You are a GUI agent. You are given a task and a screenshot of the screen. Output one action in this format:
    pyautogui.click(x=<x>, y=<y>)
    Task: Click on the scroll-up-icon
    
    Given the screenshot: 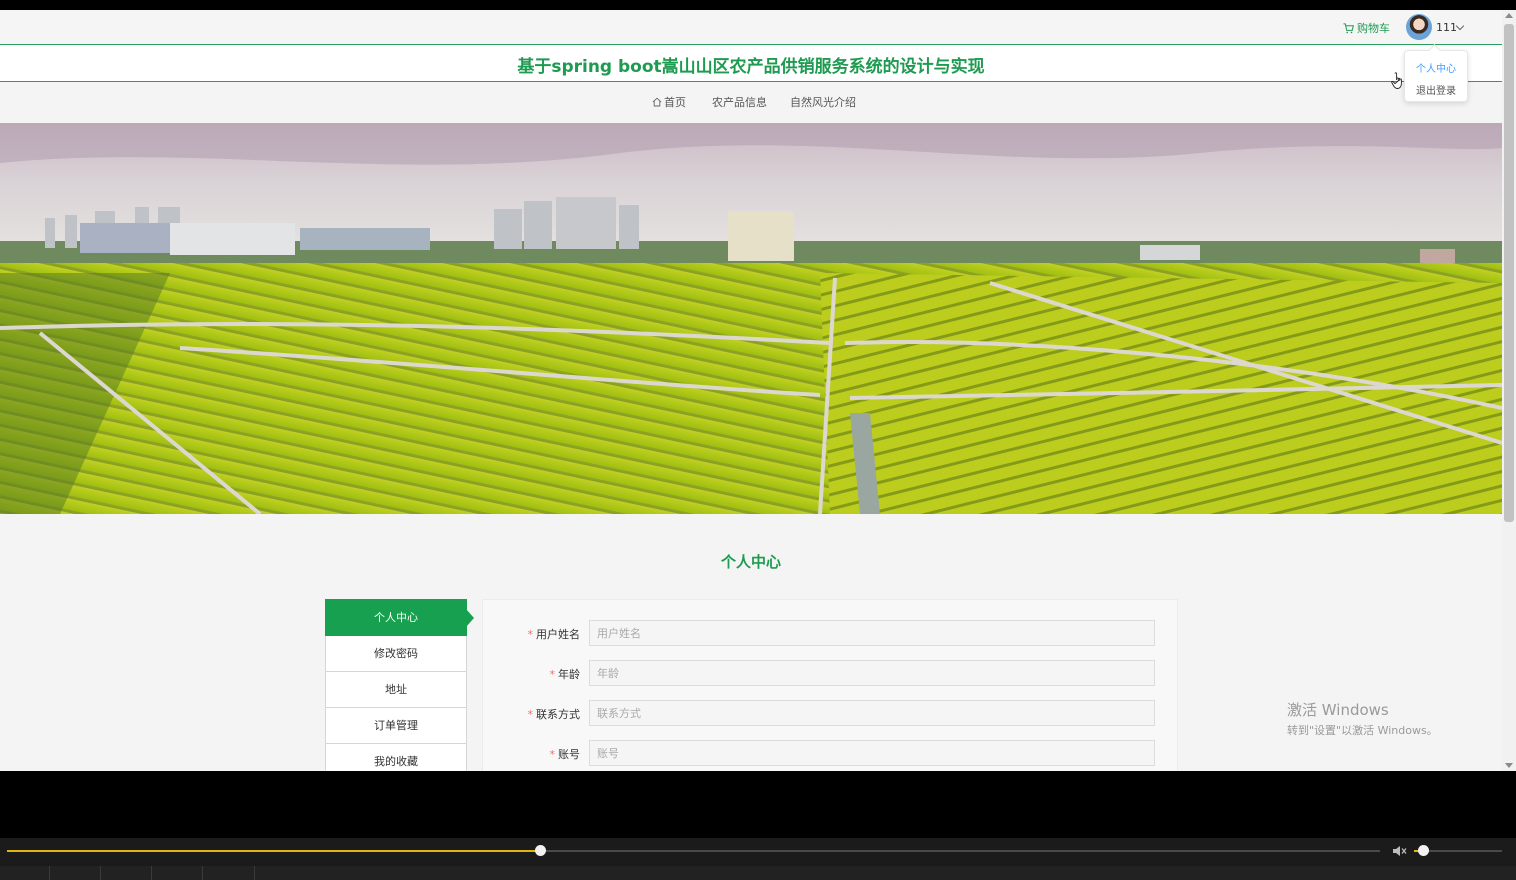 What is the action you would take?
    pyautogui.click(x=1509, y=15)
    